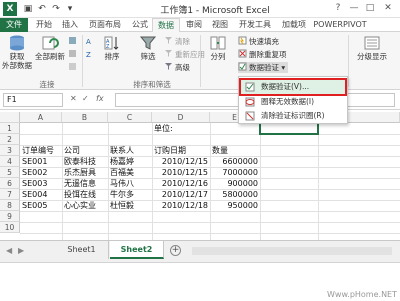 The width and height of the screenshot is (400, 301). Describe the element at coordinates (137, 250) in the screenshot. I see `sheet-tab-sheet2: Sheet2` at that location.